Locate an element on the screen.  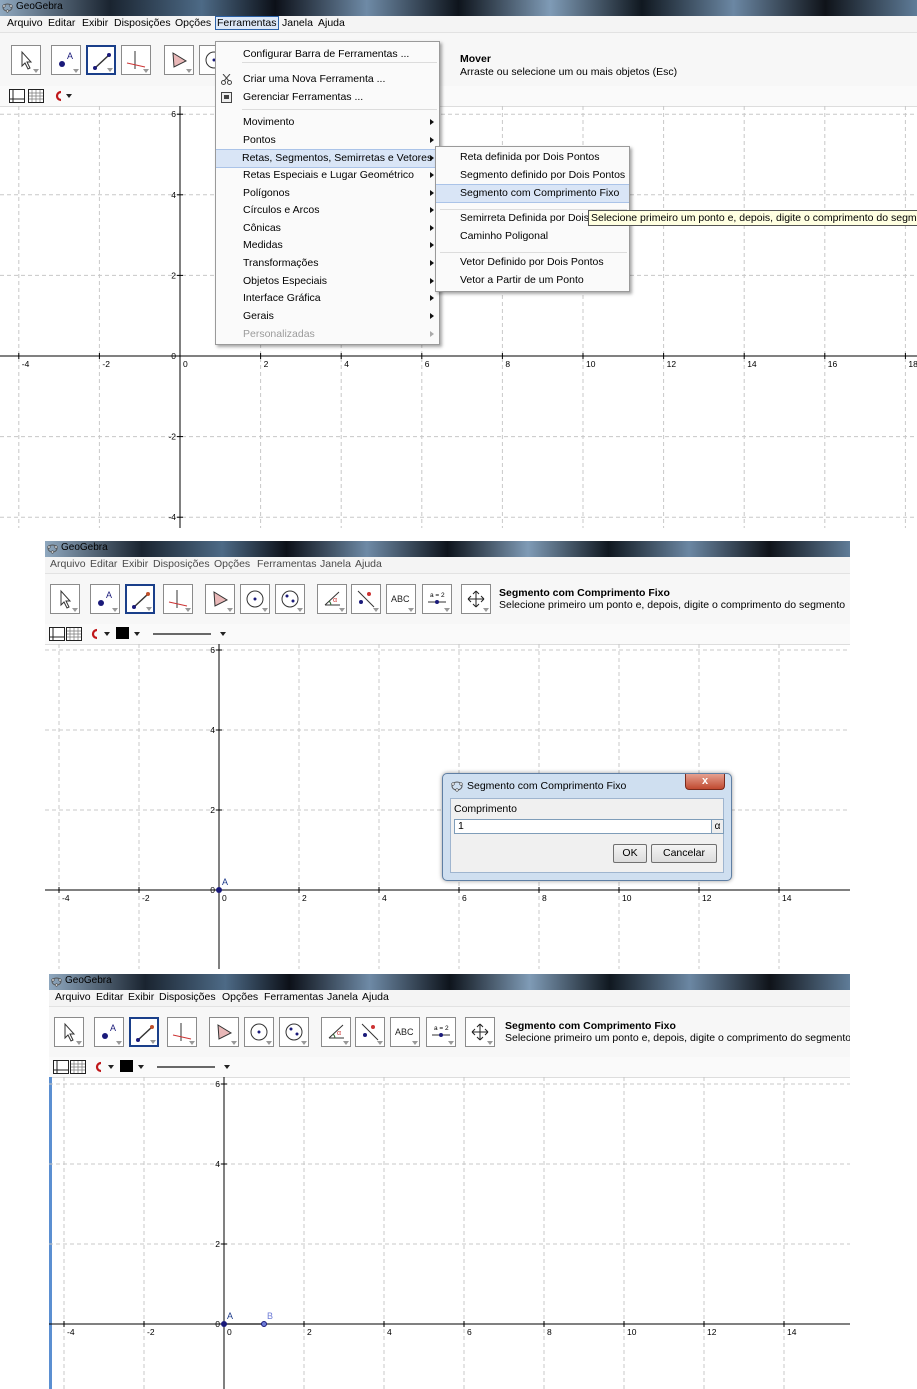
menu-item-pontos: Pontos is located at coordinates (327, 140).